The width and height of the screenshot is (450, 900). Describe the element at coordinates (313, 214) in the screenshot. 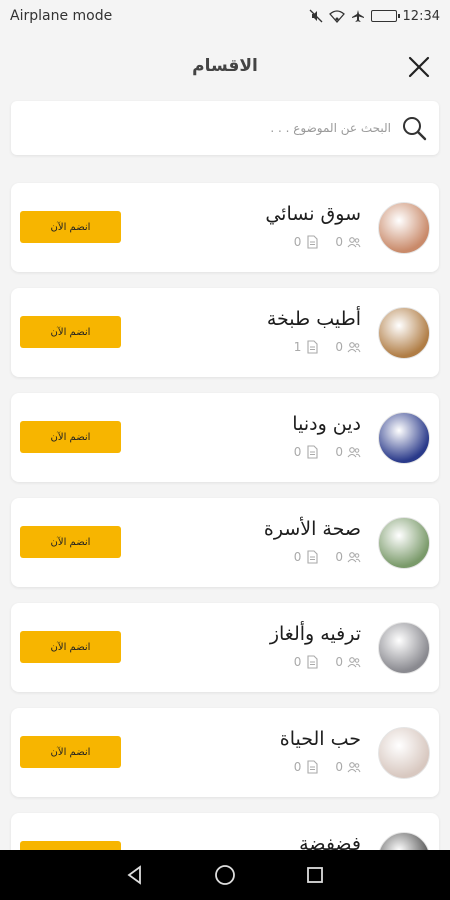

I see `category-title: سوق نسائي` at that location.